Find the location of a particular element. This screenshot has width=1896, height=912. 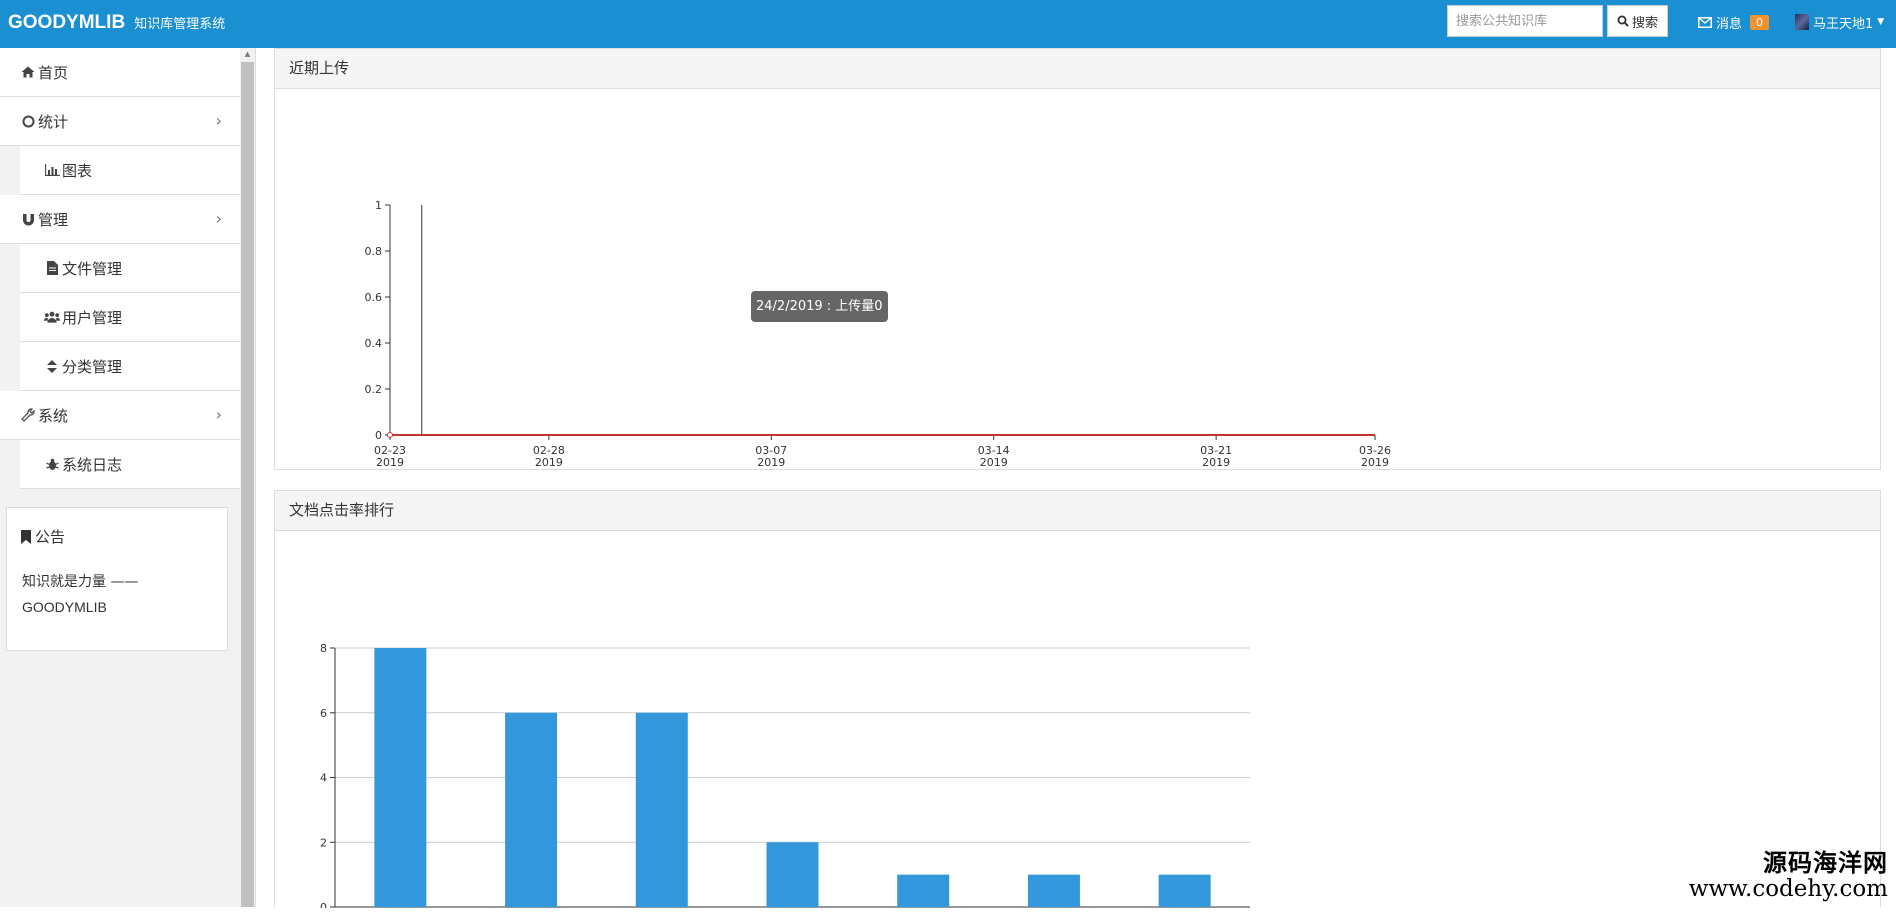

y-tick-label: 0.4 is located at coordinates (374, 343).